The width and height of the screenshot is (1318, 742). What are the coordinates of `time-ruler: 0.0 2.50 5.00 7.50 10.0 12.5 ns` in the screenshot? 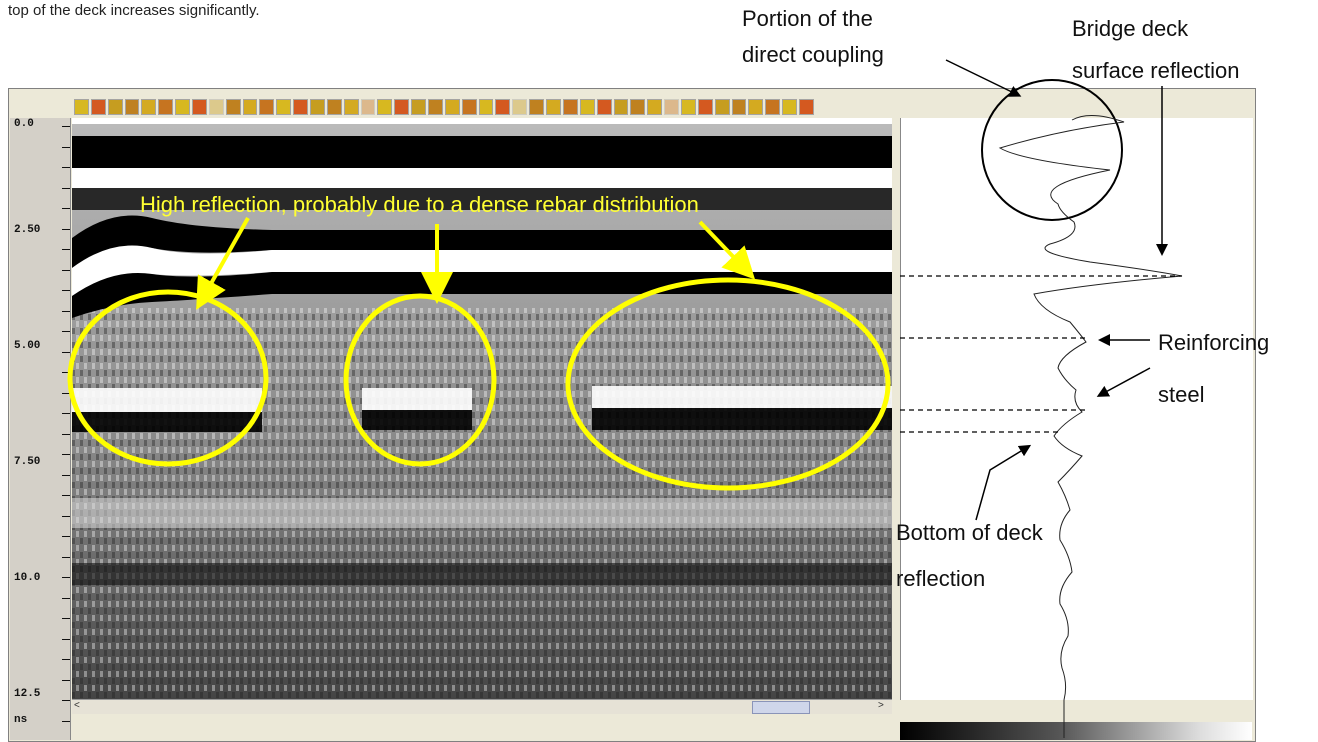 It's located at (40, 429).